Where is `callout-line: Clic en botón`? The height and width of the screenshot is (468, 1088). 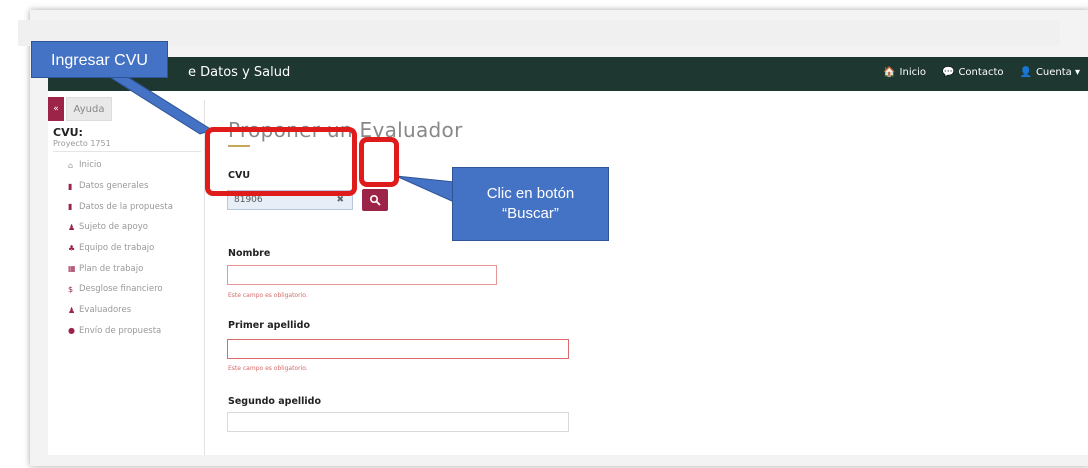
callout-line: Clic en botón is located at coordinates (530, 193).